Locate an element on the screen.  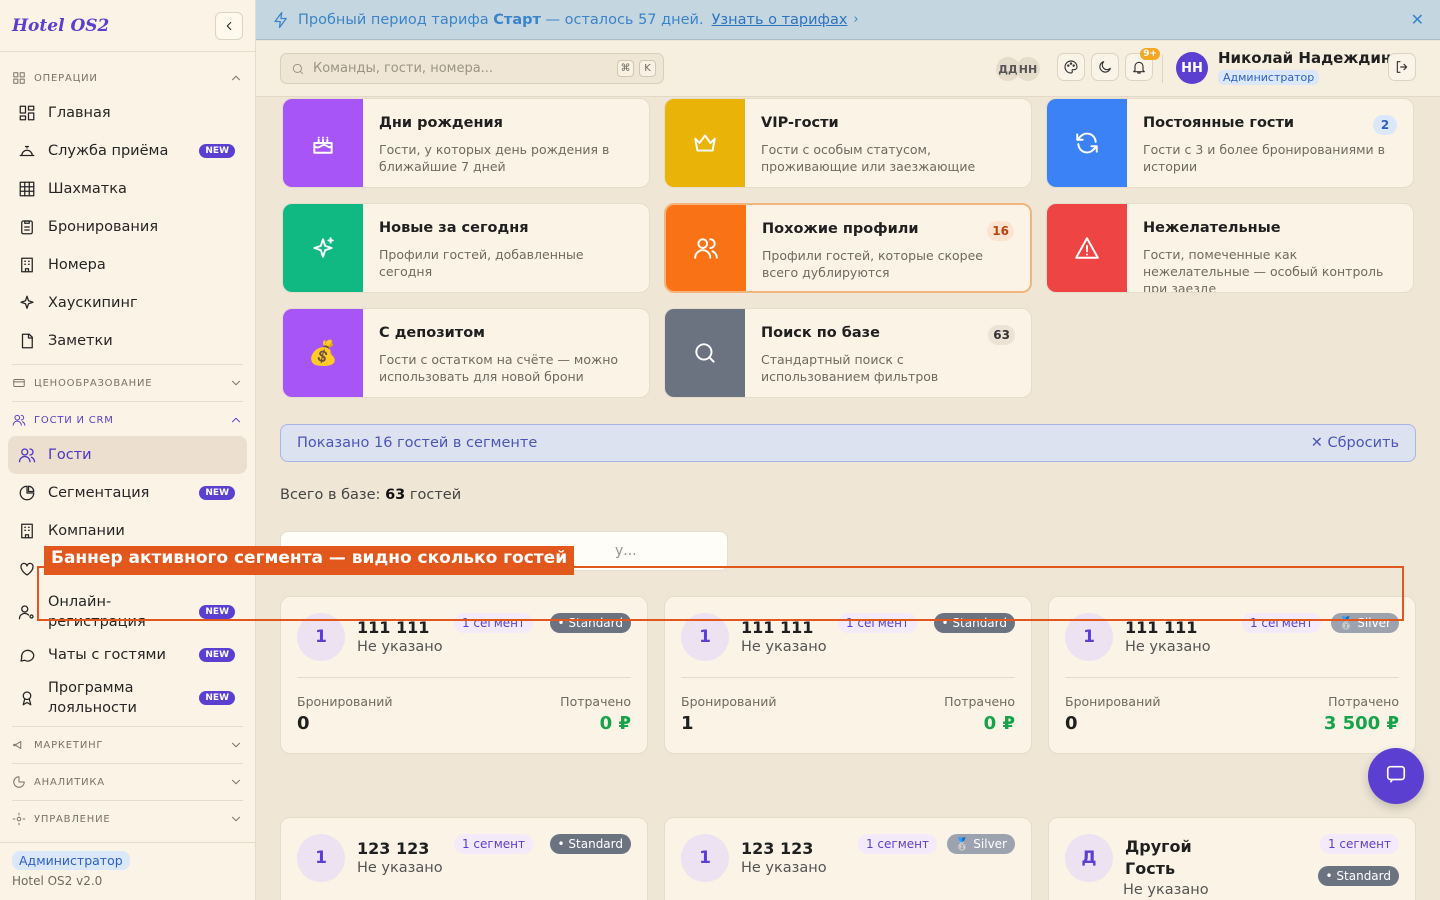
segment-title: Постоянные гости is located at coordinates (1219, 123).